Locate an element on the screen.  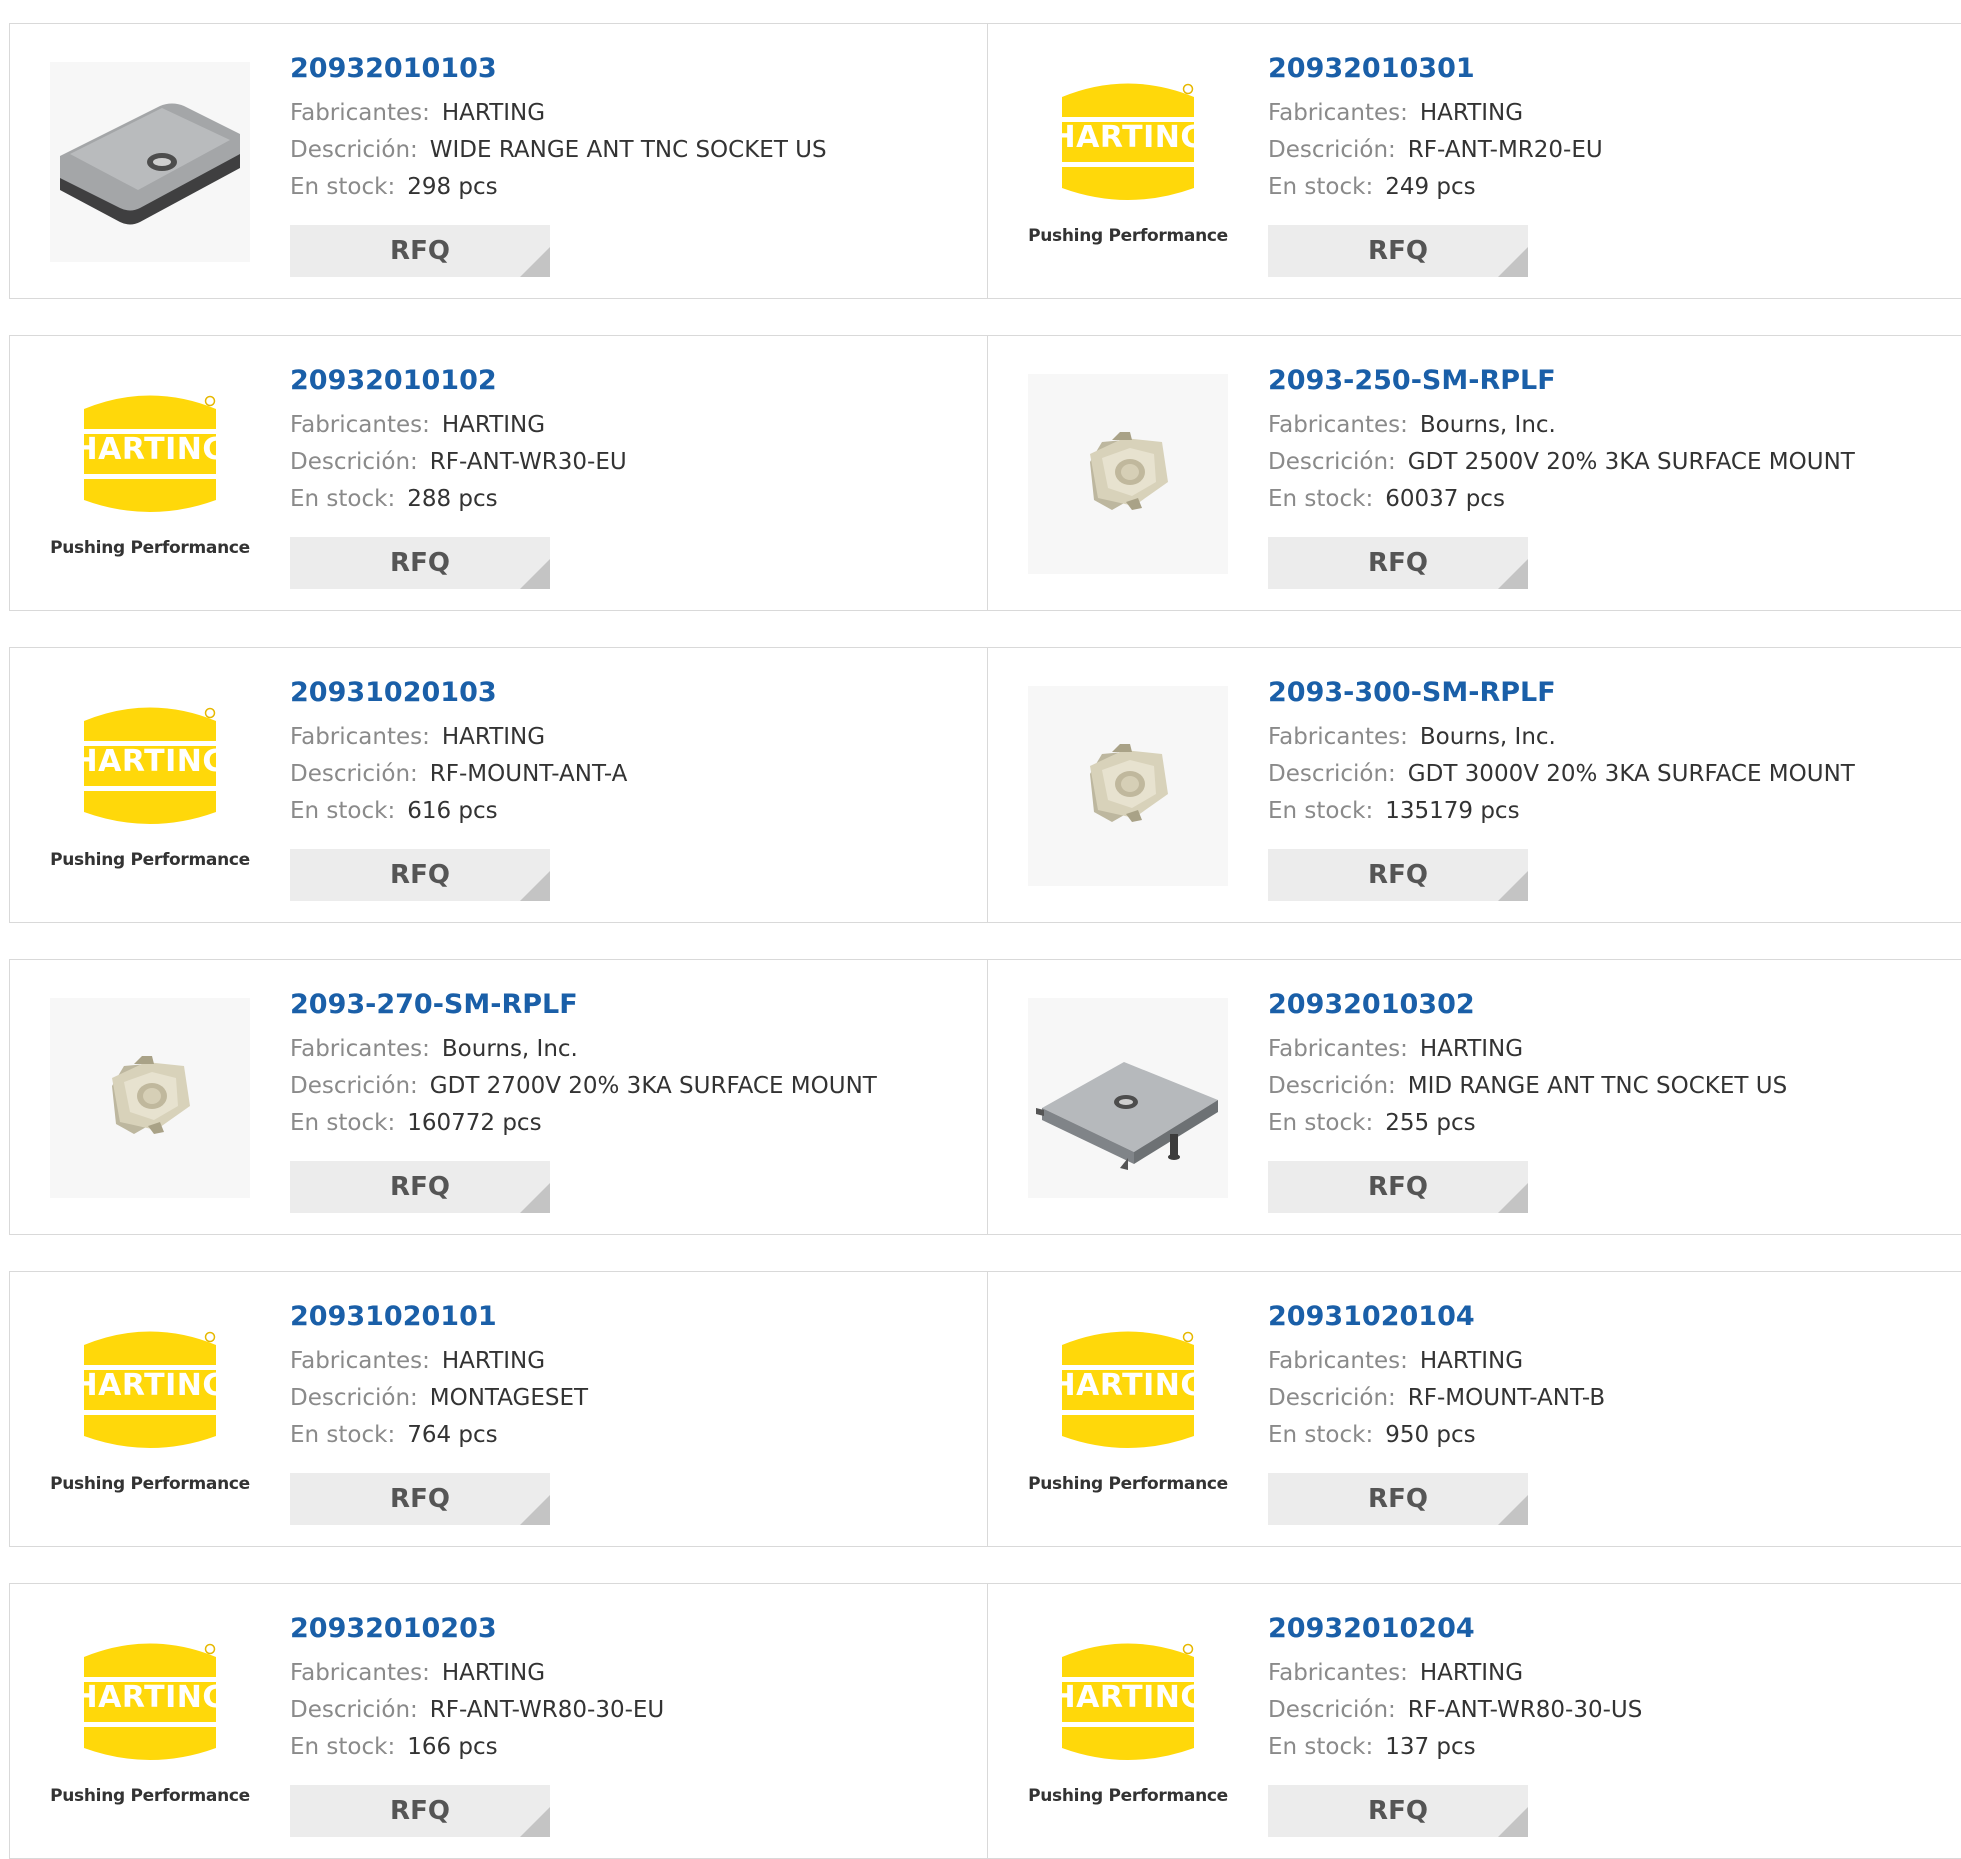
part-number-link: 20932010204 is located at coordinates (1612, 1629).